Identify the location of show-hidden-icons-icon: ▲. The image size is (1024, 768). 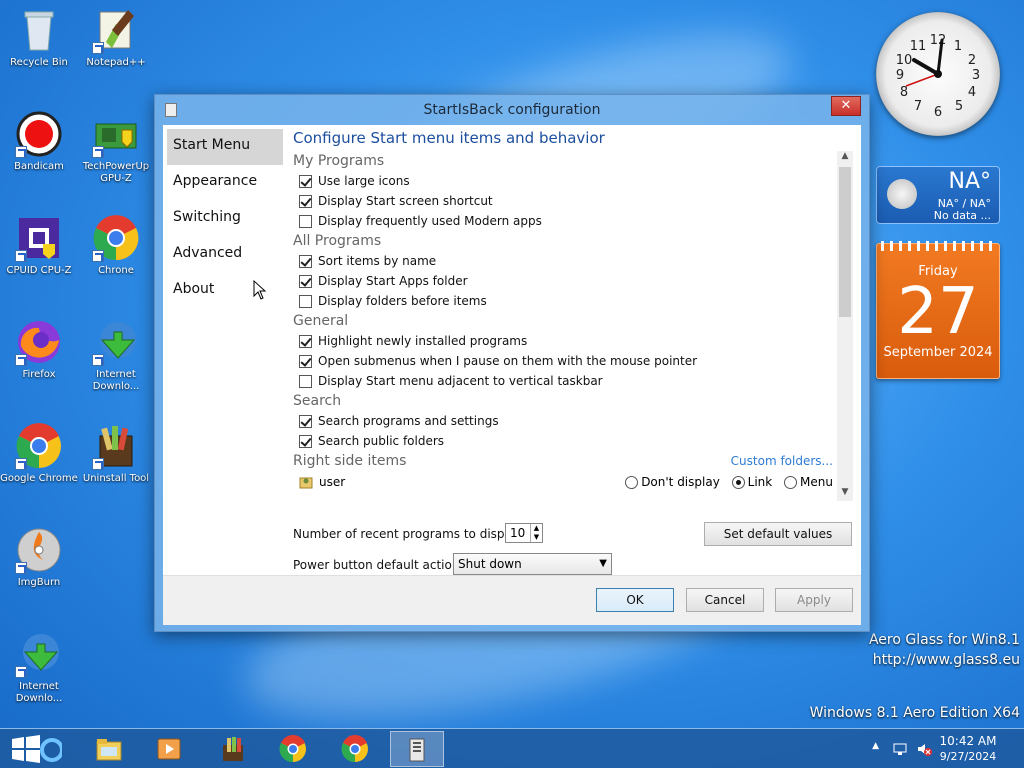
(875, 746).